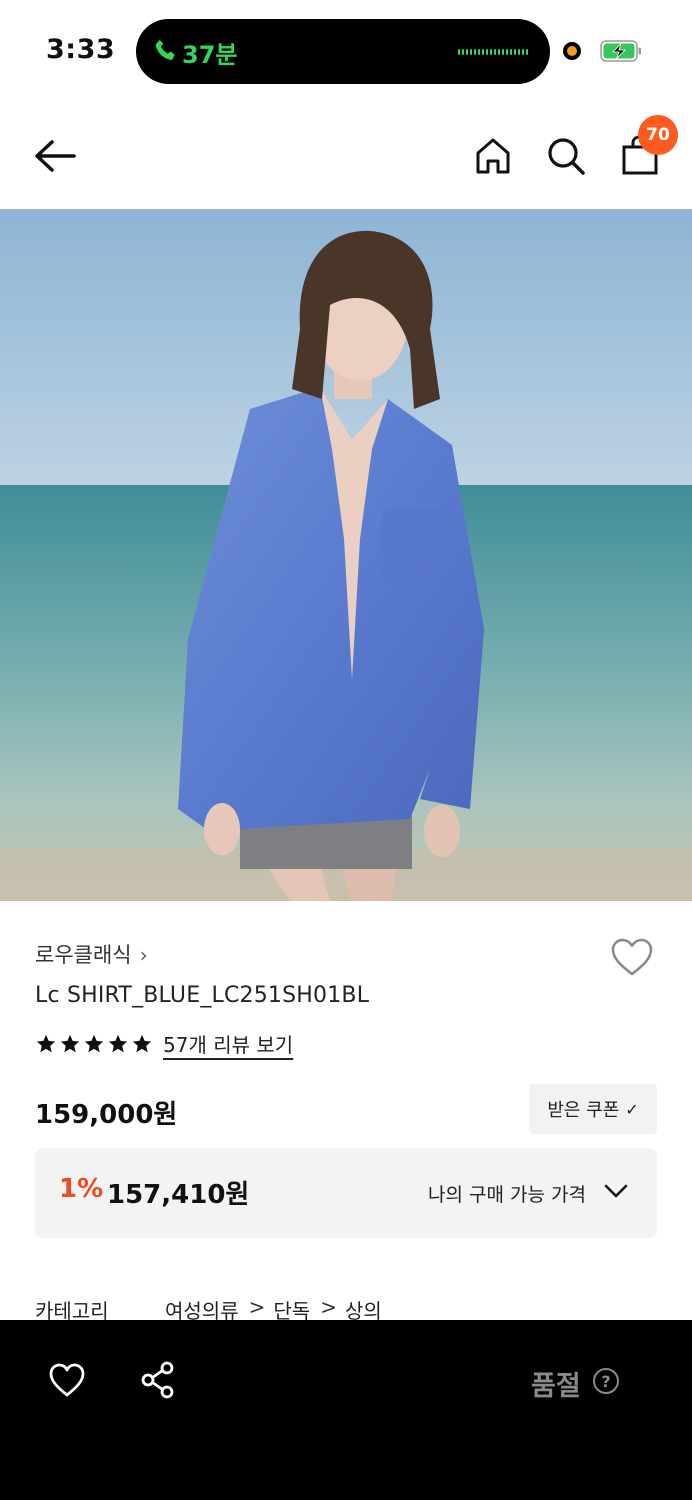 The height and width of the screenshot is (1500, 692). I want to click on chevron-right-icon: ›, so click(143, 955).